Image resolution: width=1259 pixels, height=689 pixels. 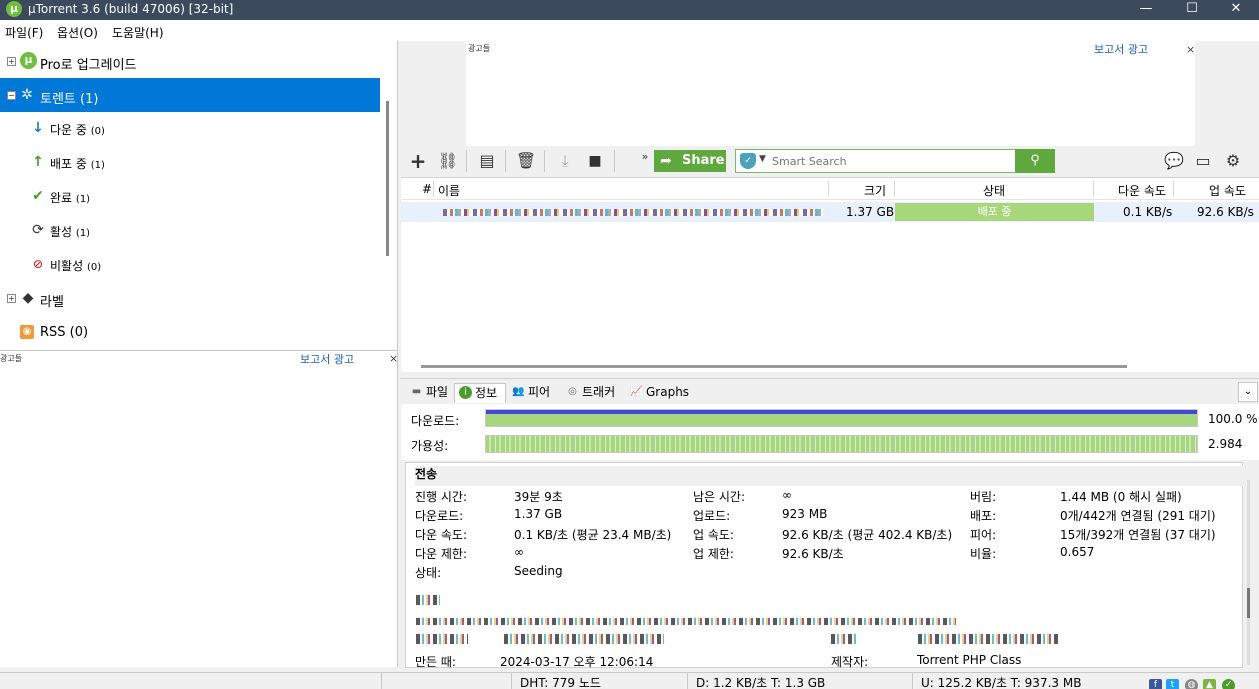 I want to click on search-icon: ⚲, so click(x=1035, y=161).